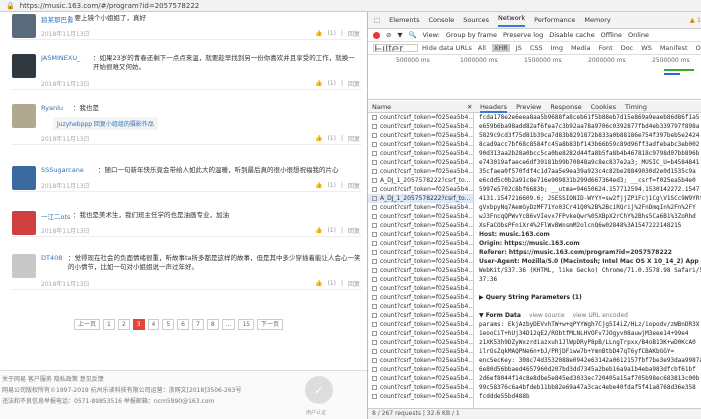  I want to click on devtools-tab: Network, so click(512, 20).